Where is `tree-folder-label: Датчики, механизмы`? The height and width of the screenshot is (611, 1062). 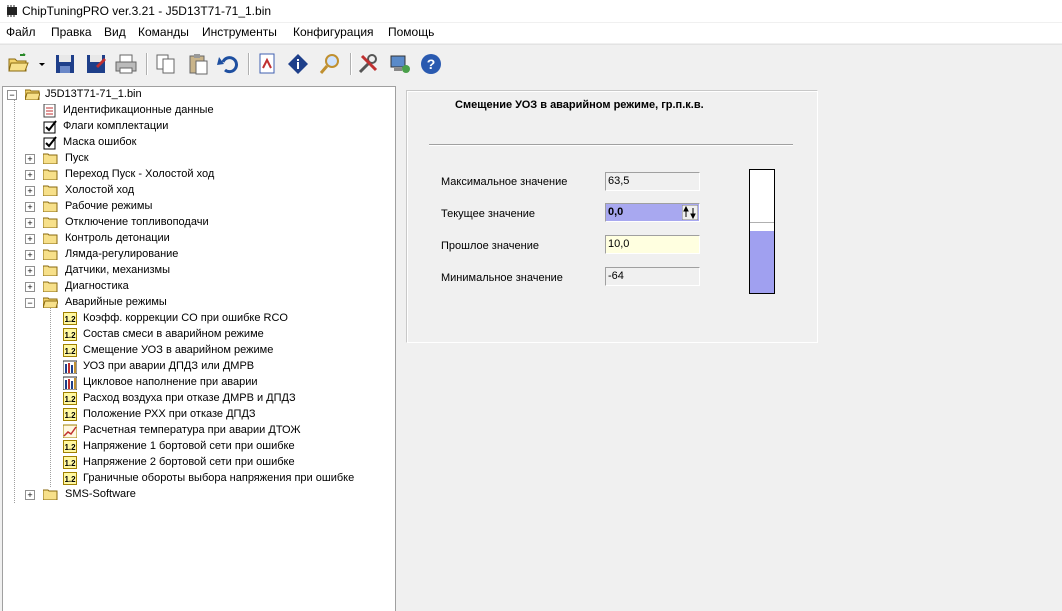 tree-folder-label: Датчики, механизмы is located at coordinates (117, 270).